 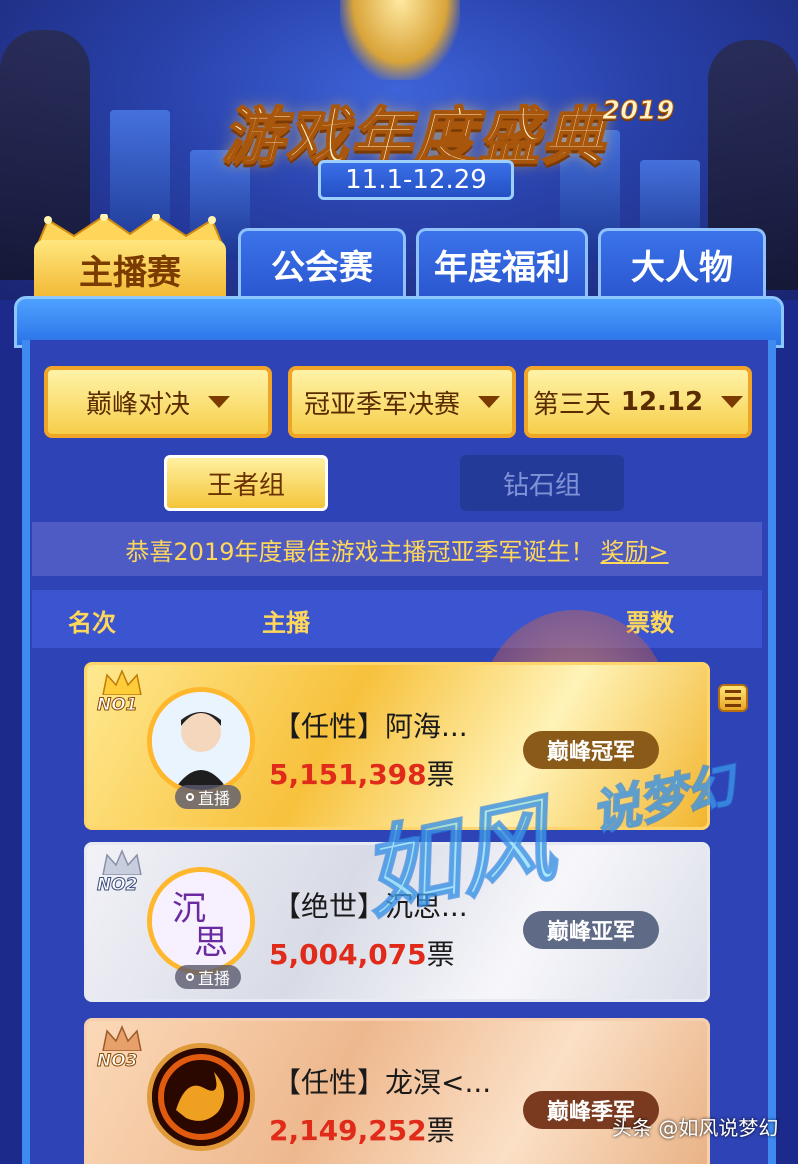 I want to click on day-dropdown: 第三天 12.12, so click(x=638, y=402).